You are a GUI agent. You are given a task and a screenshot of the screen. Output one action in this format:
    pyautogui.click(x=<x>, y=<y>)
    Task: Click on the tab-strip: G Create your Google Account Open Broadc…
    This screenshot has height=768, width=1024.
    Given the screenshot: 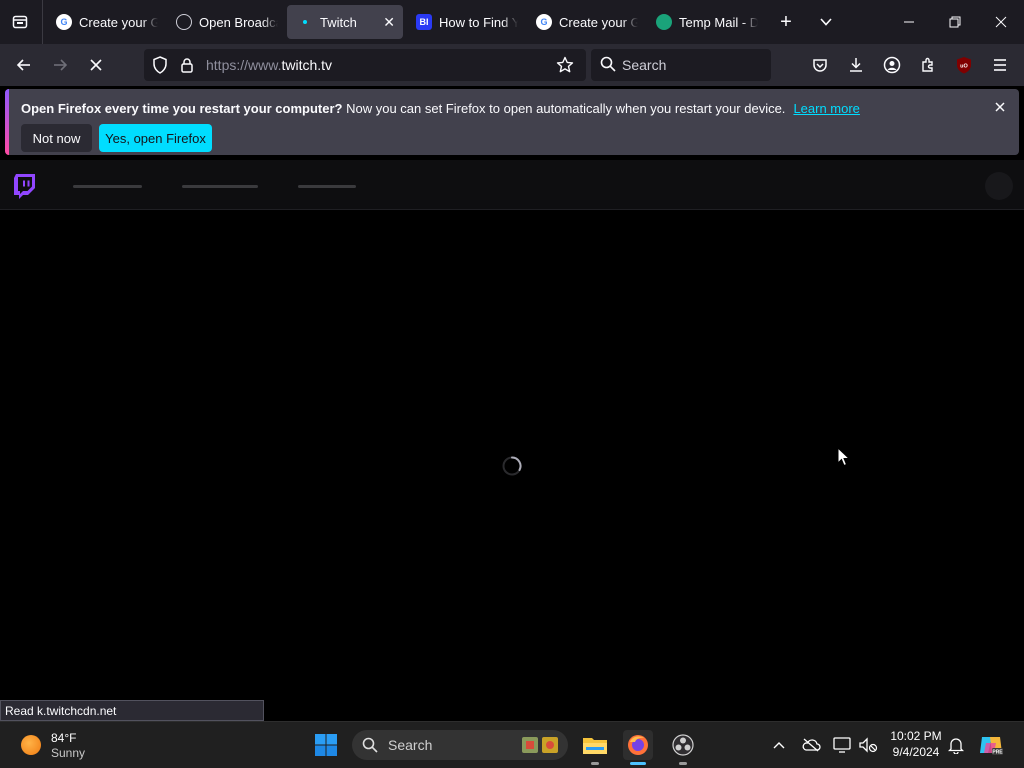 What is the action you would take?
    pyautogui.click(x=512, y=22)
    